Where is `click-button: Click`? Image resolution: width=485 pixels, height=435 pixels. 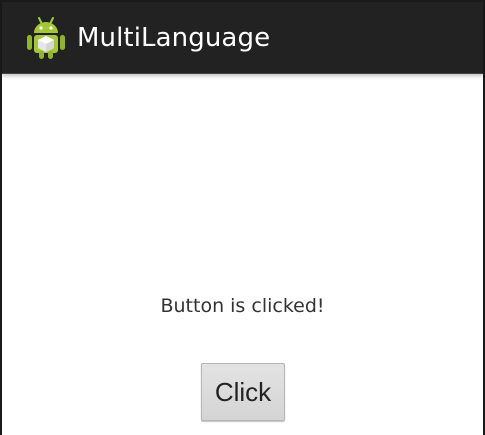 click-button: Click is located at coordinates (243, 392).